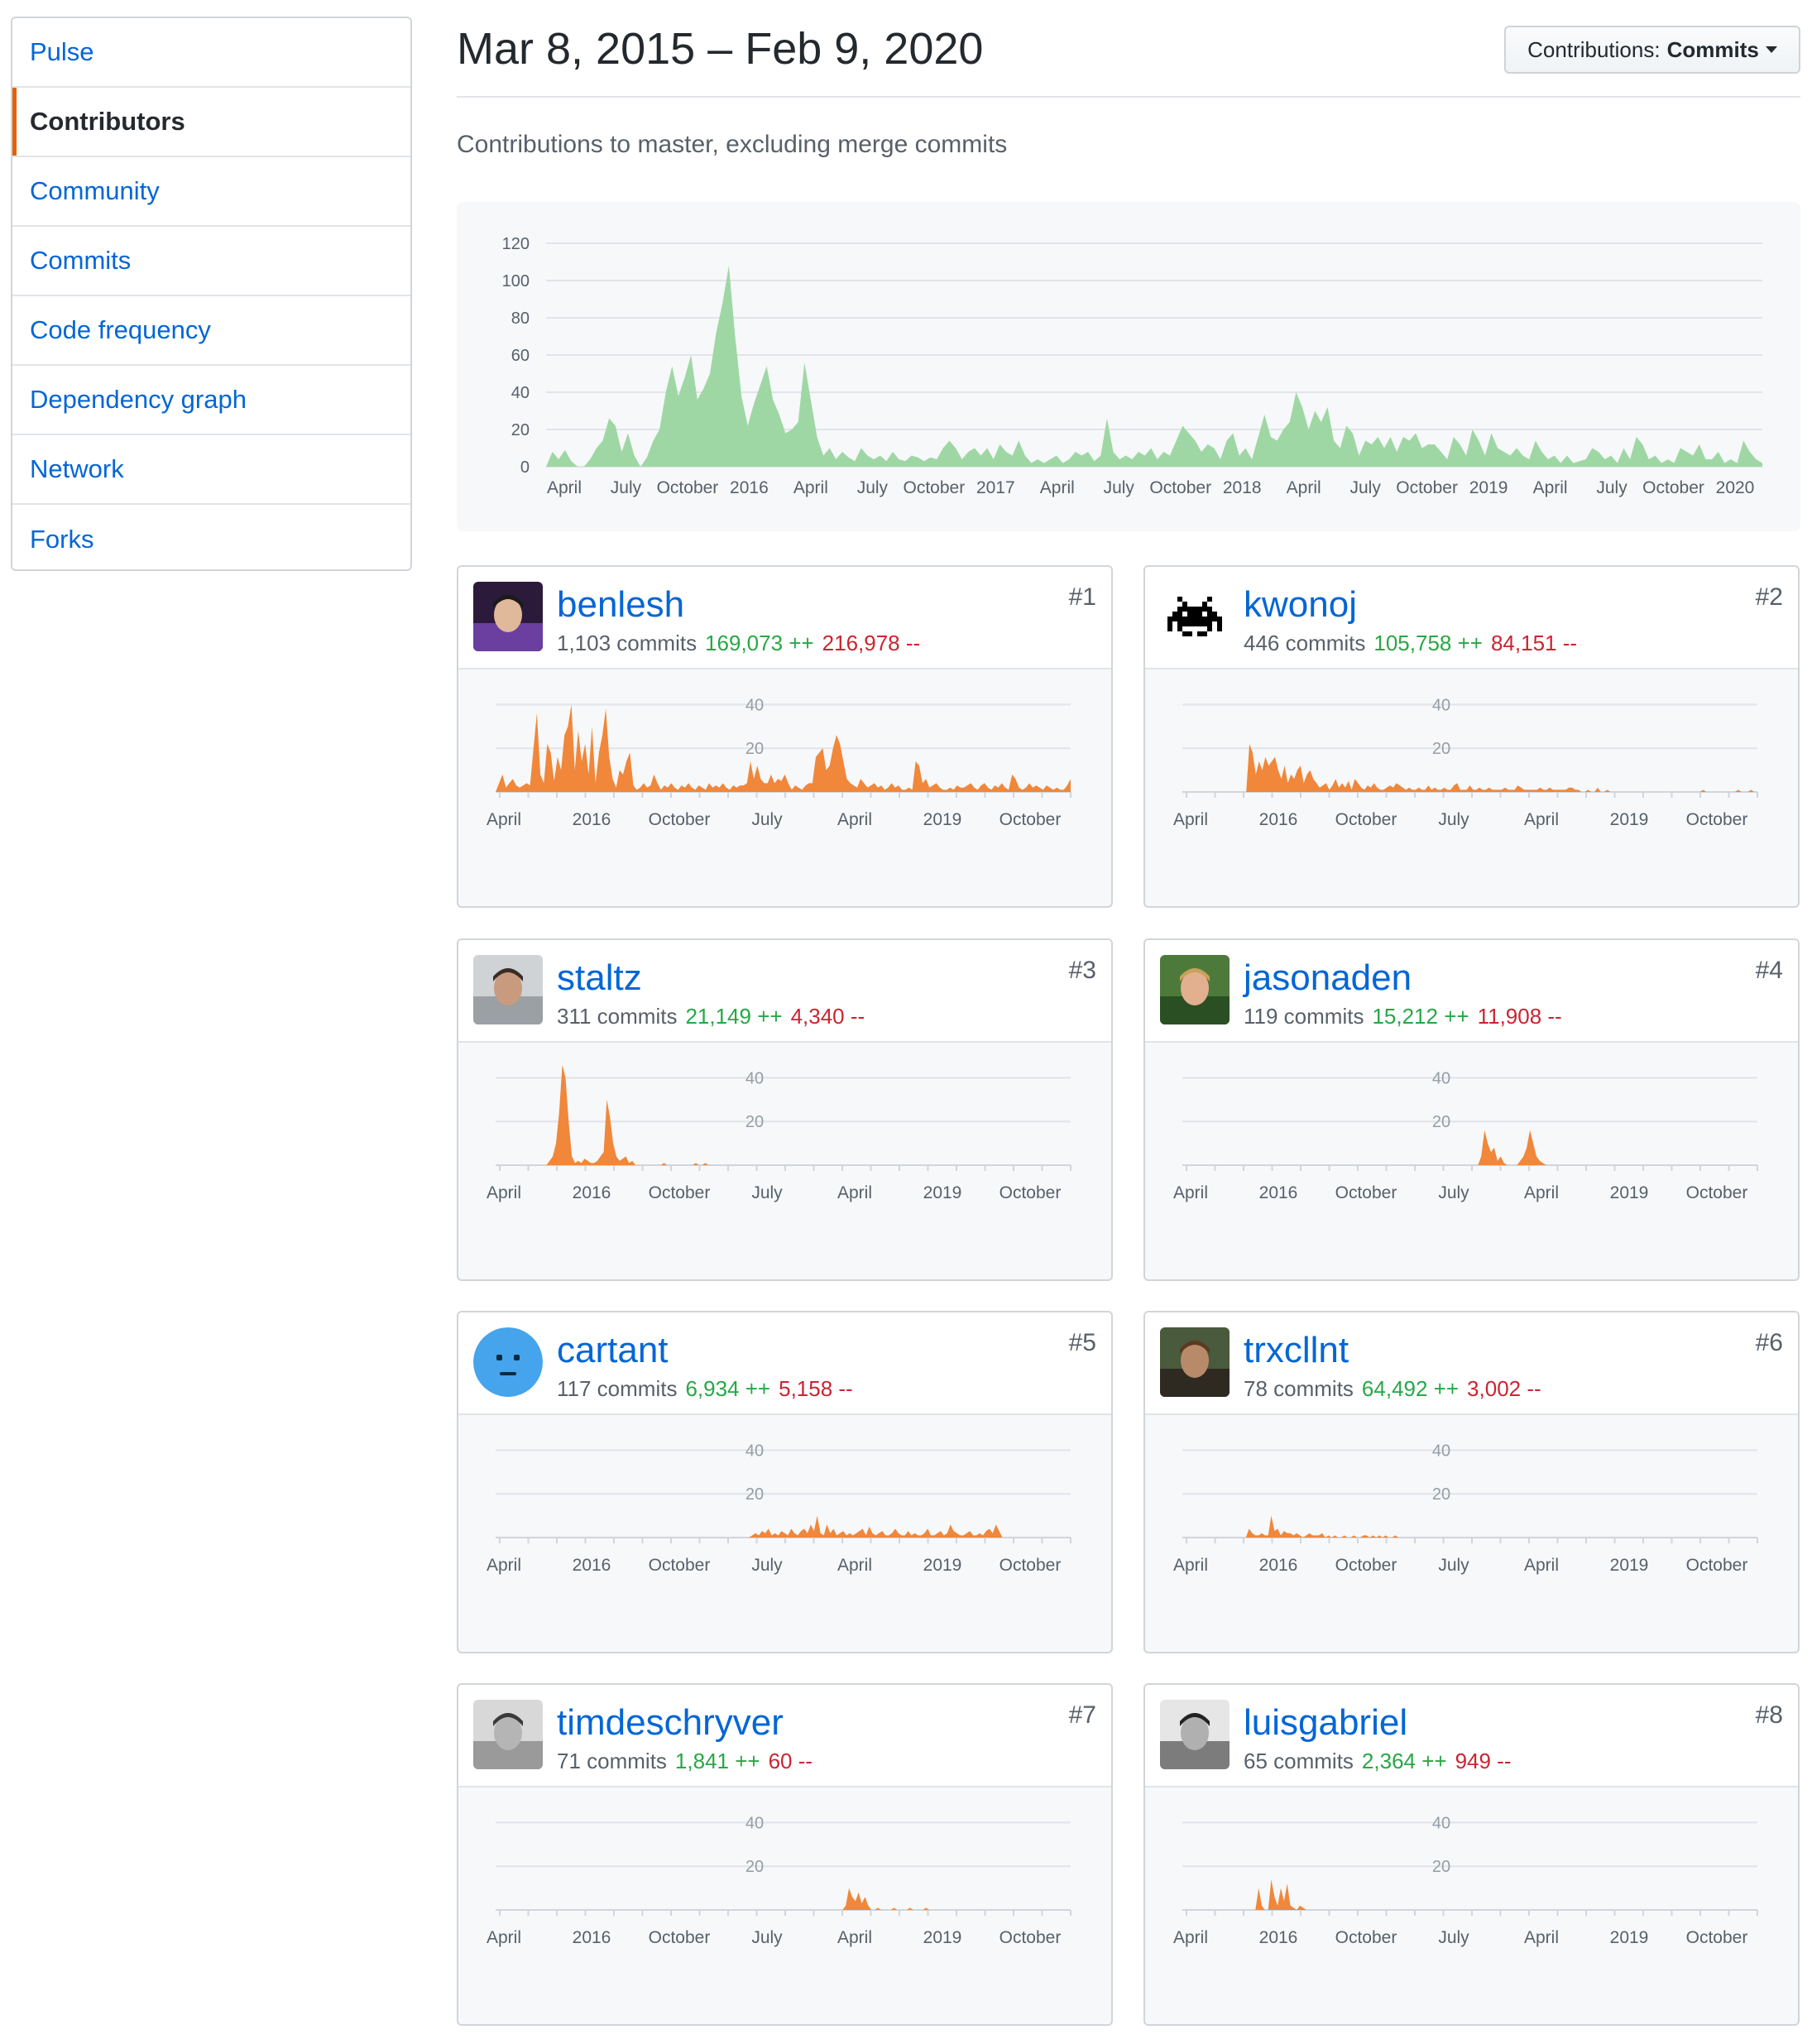 The height and width of the screenshot is (2044, 1812). What do you see at coordinates (1299, 1388) in the screenshot?
I see `commit-count: 78 commits` at bounding box center [1299, 1388].